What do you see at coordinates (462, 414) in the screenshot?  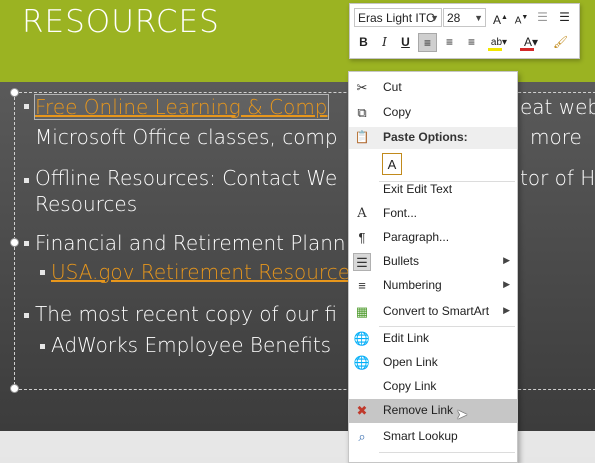 I see `mouse-pointer-icon: ➤` at bounding box center [462, 414].